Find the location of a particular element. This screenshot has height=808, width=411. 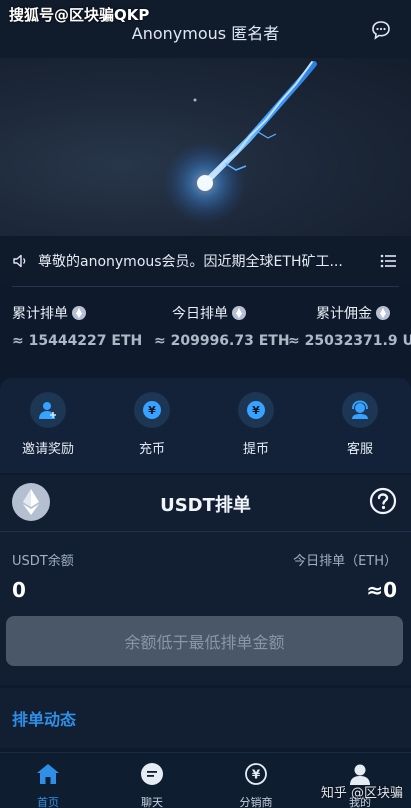

place-order-button: 余额低于最低排单金额 is located at coordinates (204, 641).